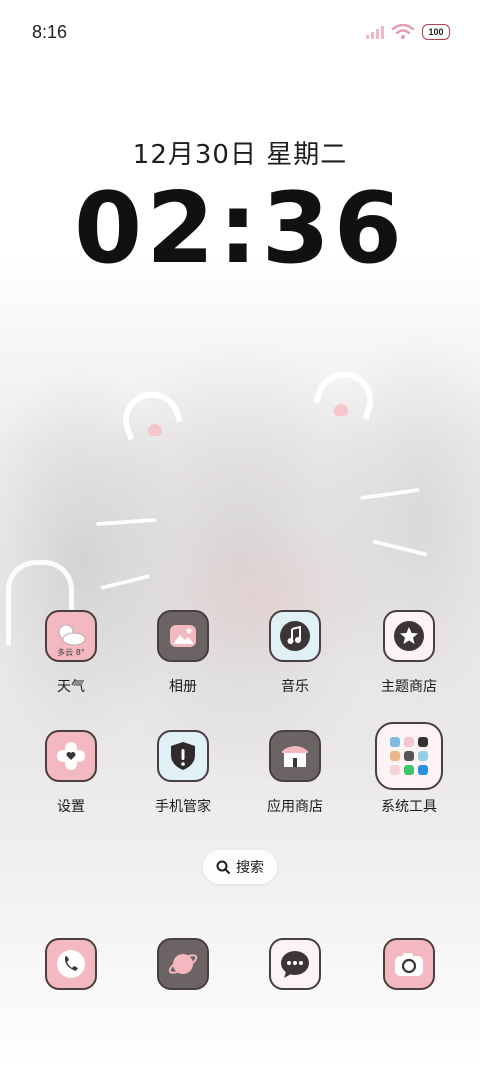  I want to click on battery-level: 100, so click(436, 32).